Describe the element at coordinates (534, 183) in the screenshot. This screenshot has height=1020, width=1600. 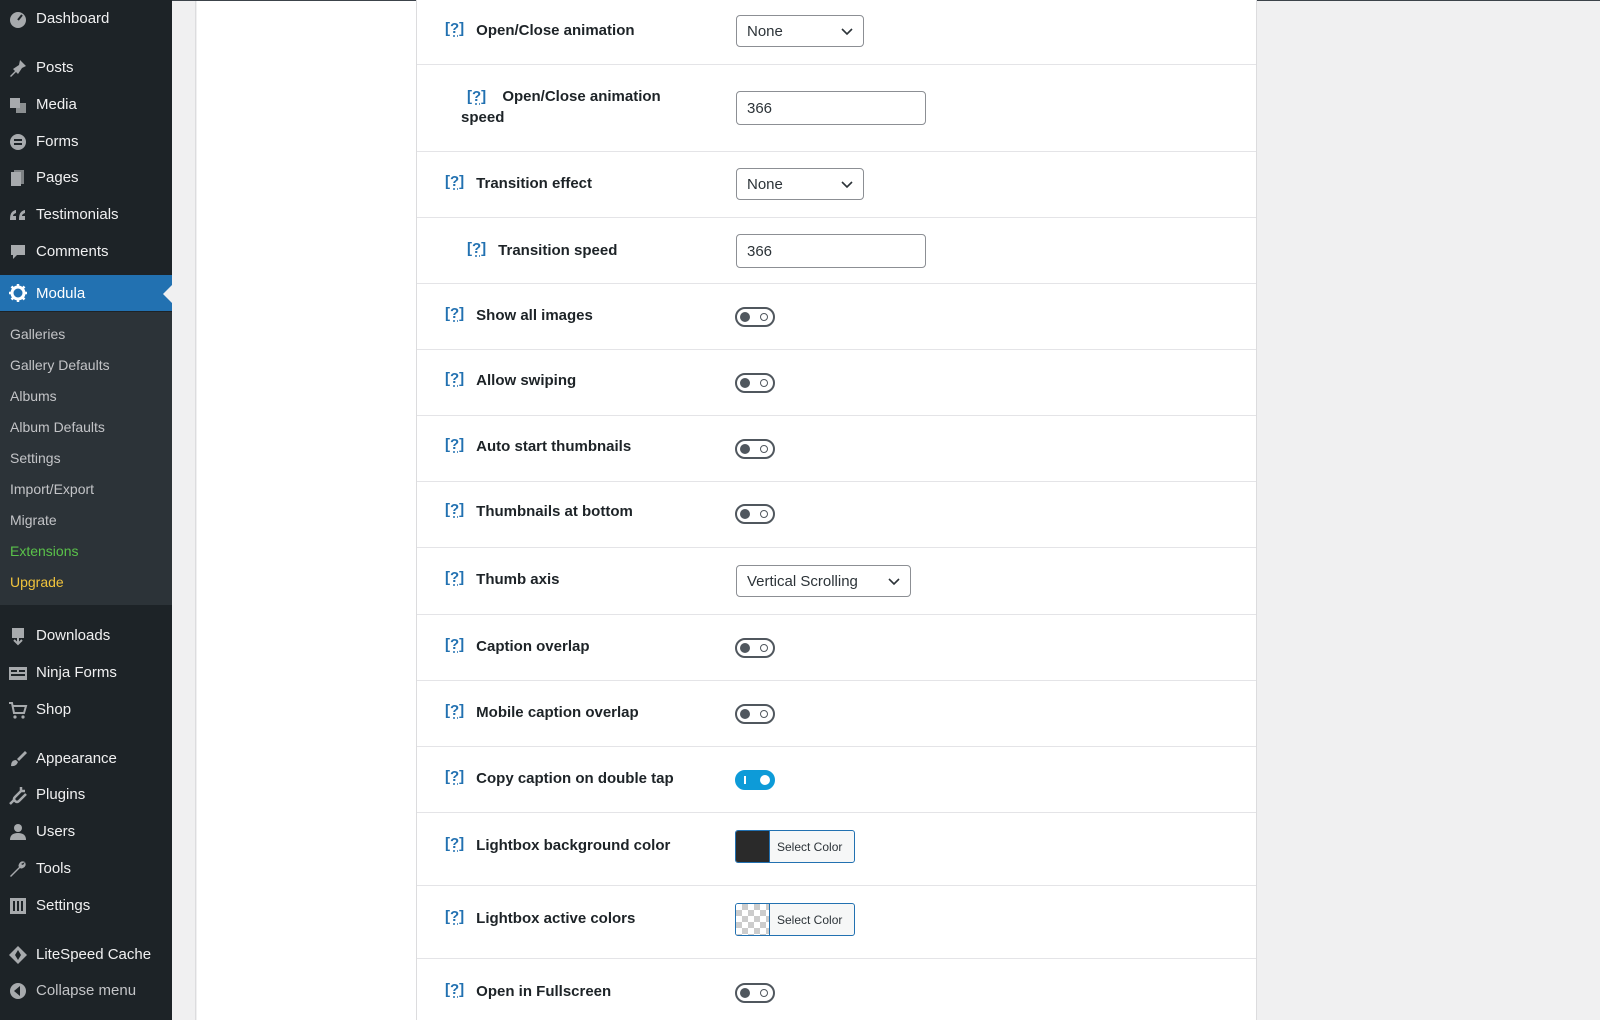
I see `setting-label: Transition effect` at that location.